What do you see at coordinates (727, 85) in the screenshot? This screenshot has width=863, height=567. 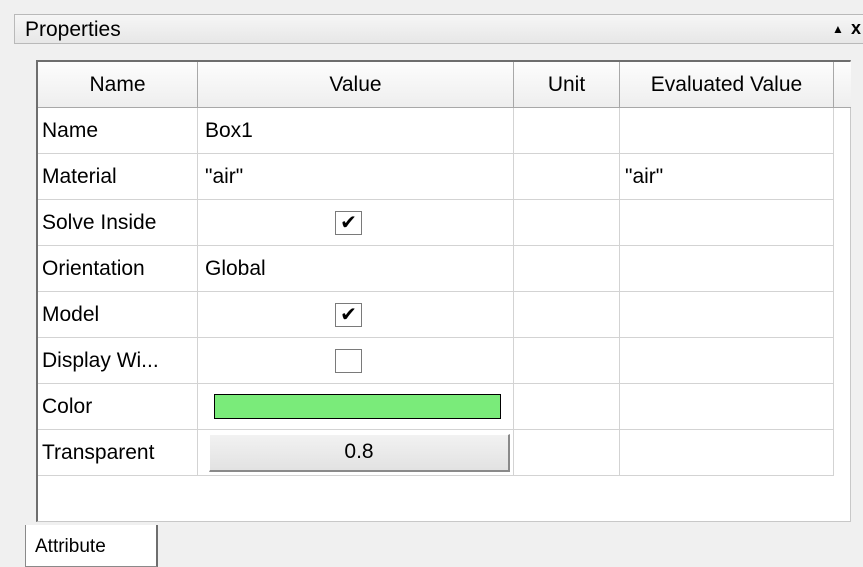 I see `column-header-evaluated-value: Evaluated Value` at bounding box center [727, 85].